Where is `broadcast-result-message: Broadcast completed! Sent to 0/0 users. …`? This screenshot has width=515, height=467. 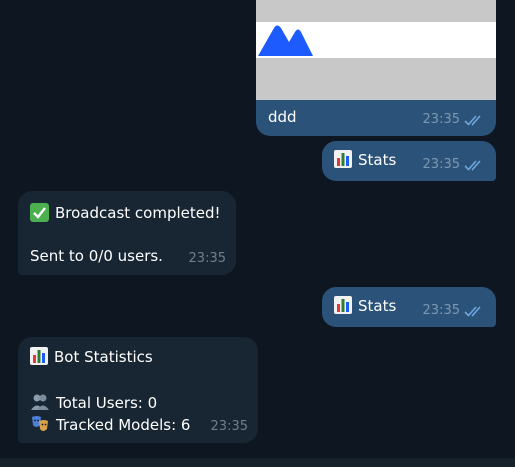 broadcast-result-message: Broadcast completed! Sent to 0/0 users. … is located at coordinates (127, 233).